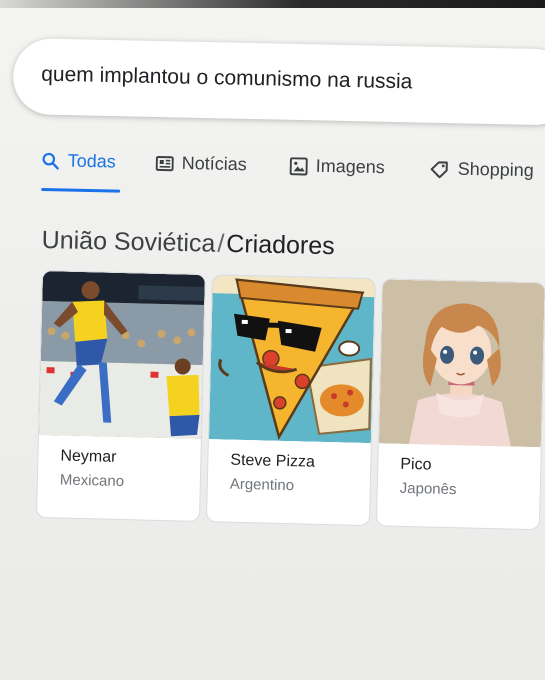 The height and width of the screenshot is (680, 545). I want to click on carousel-card: Steve Pizza Argentino, so click(290, 400).